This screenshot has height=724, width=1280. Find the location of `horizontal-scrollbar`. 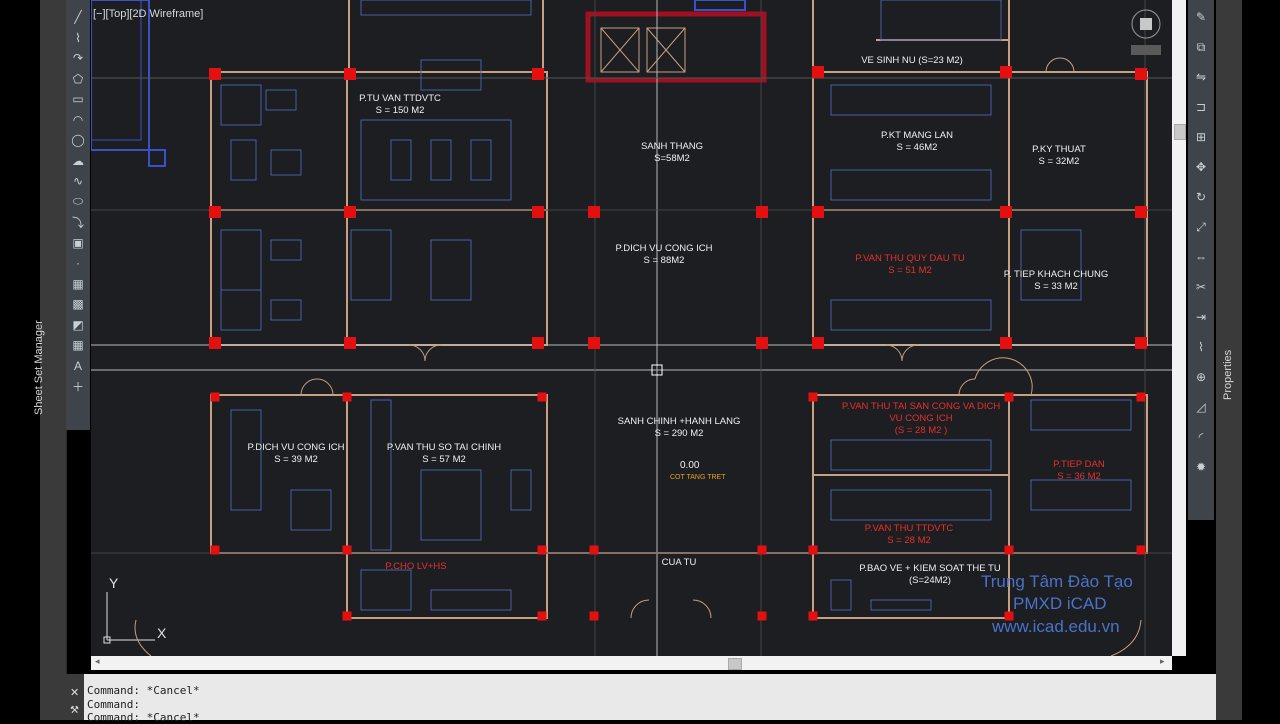

horizontal-scrollbar is located at coordinates (631, 663).